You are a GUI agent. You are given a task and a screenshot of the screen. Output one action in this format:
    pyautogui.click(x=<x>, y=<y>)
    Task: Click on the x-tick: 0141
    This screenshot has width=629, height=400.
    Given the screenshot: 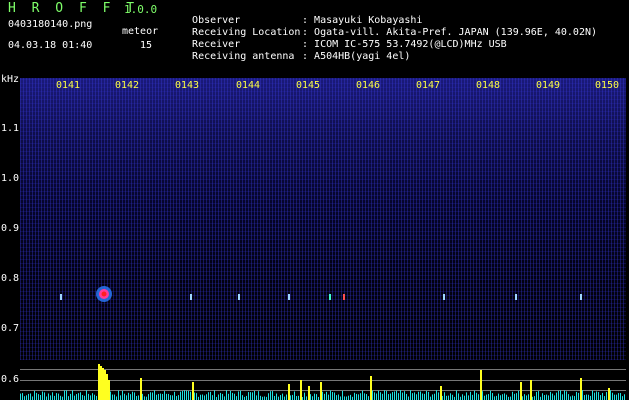 What is the action you would take?
    pyautogui.click(x=68, y=85)
    